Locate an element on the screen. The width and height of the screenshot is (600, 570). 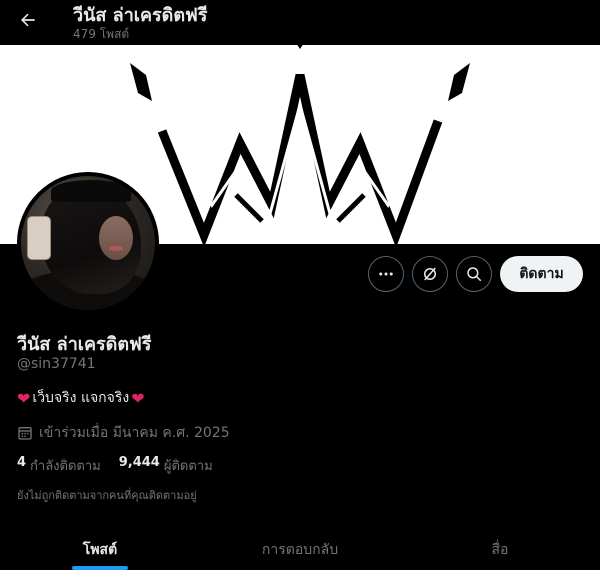
grok-icon is located at coordinates (430, 274).